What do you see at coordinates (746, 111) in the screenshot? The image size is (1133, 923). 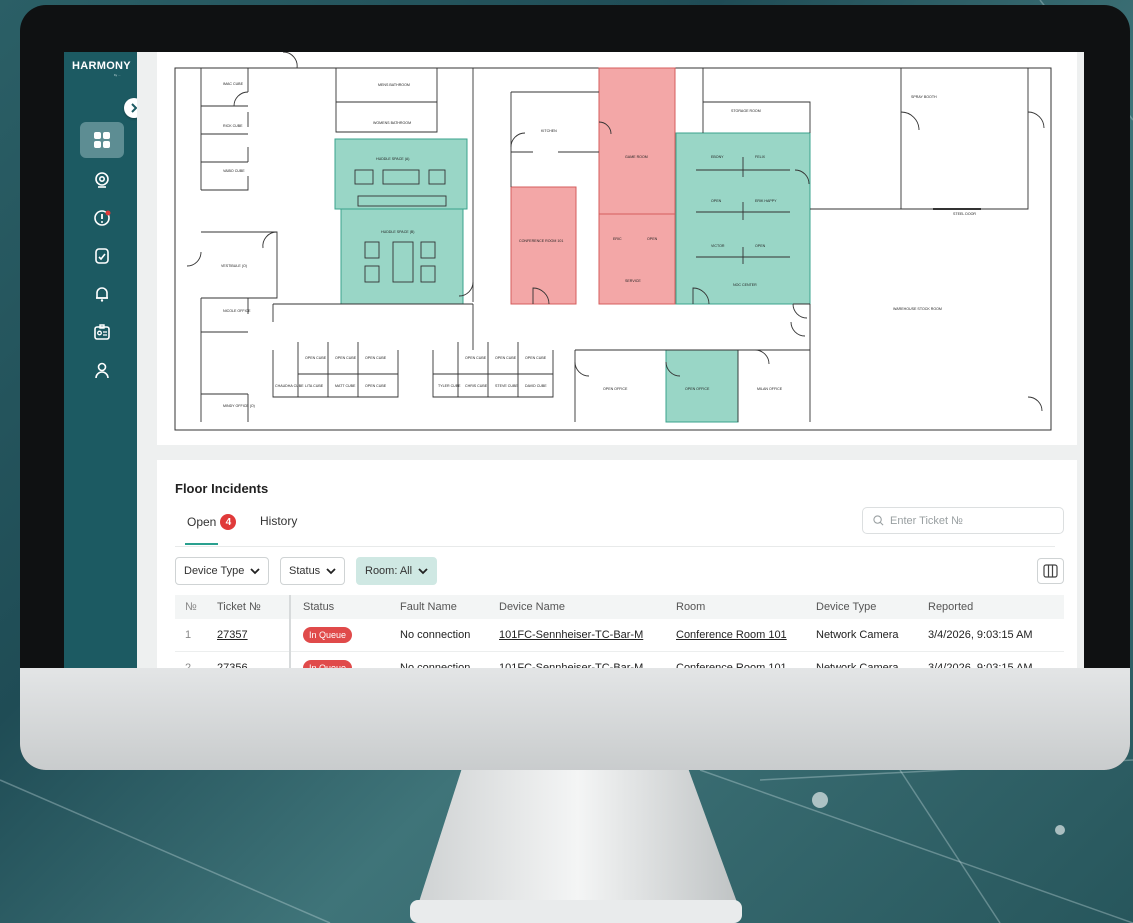 I see `room-label: STORAGE ROOM` at bounding box center [746, 111].